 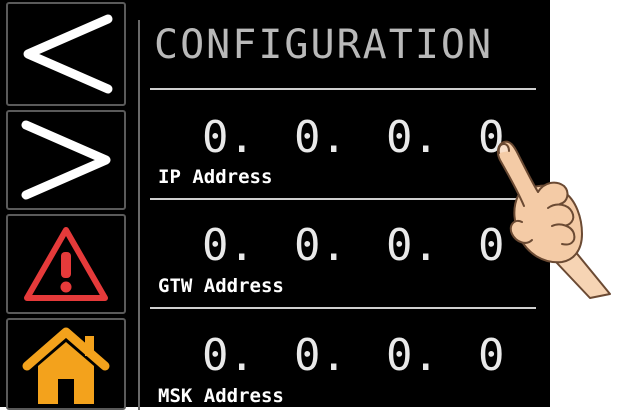 I want to click on ip-address-label: IP Address, so click(x=215, y=177).